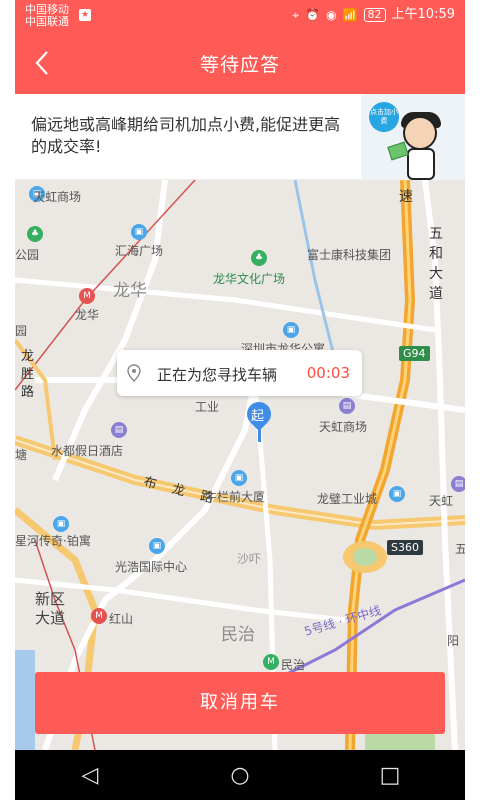 This screenshot has height=800, width=480. I want to click on nav-back-icon: ◁, so click(90, 775).